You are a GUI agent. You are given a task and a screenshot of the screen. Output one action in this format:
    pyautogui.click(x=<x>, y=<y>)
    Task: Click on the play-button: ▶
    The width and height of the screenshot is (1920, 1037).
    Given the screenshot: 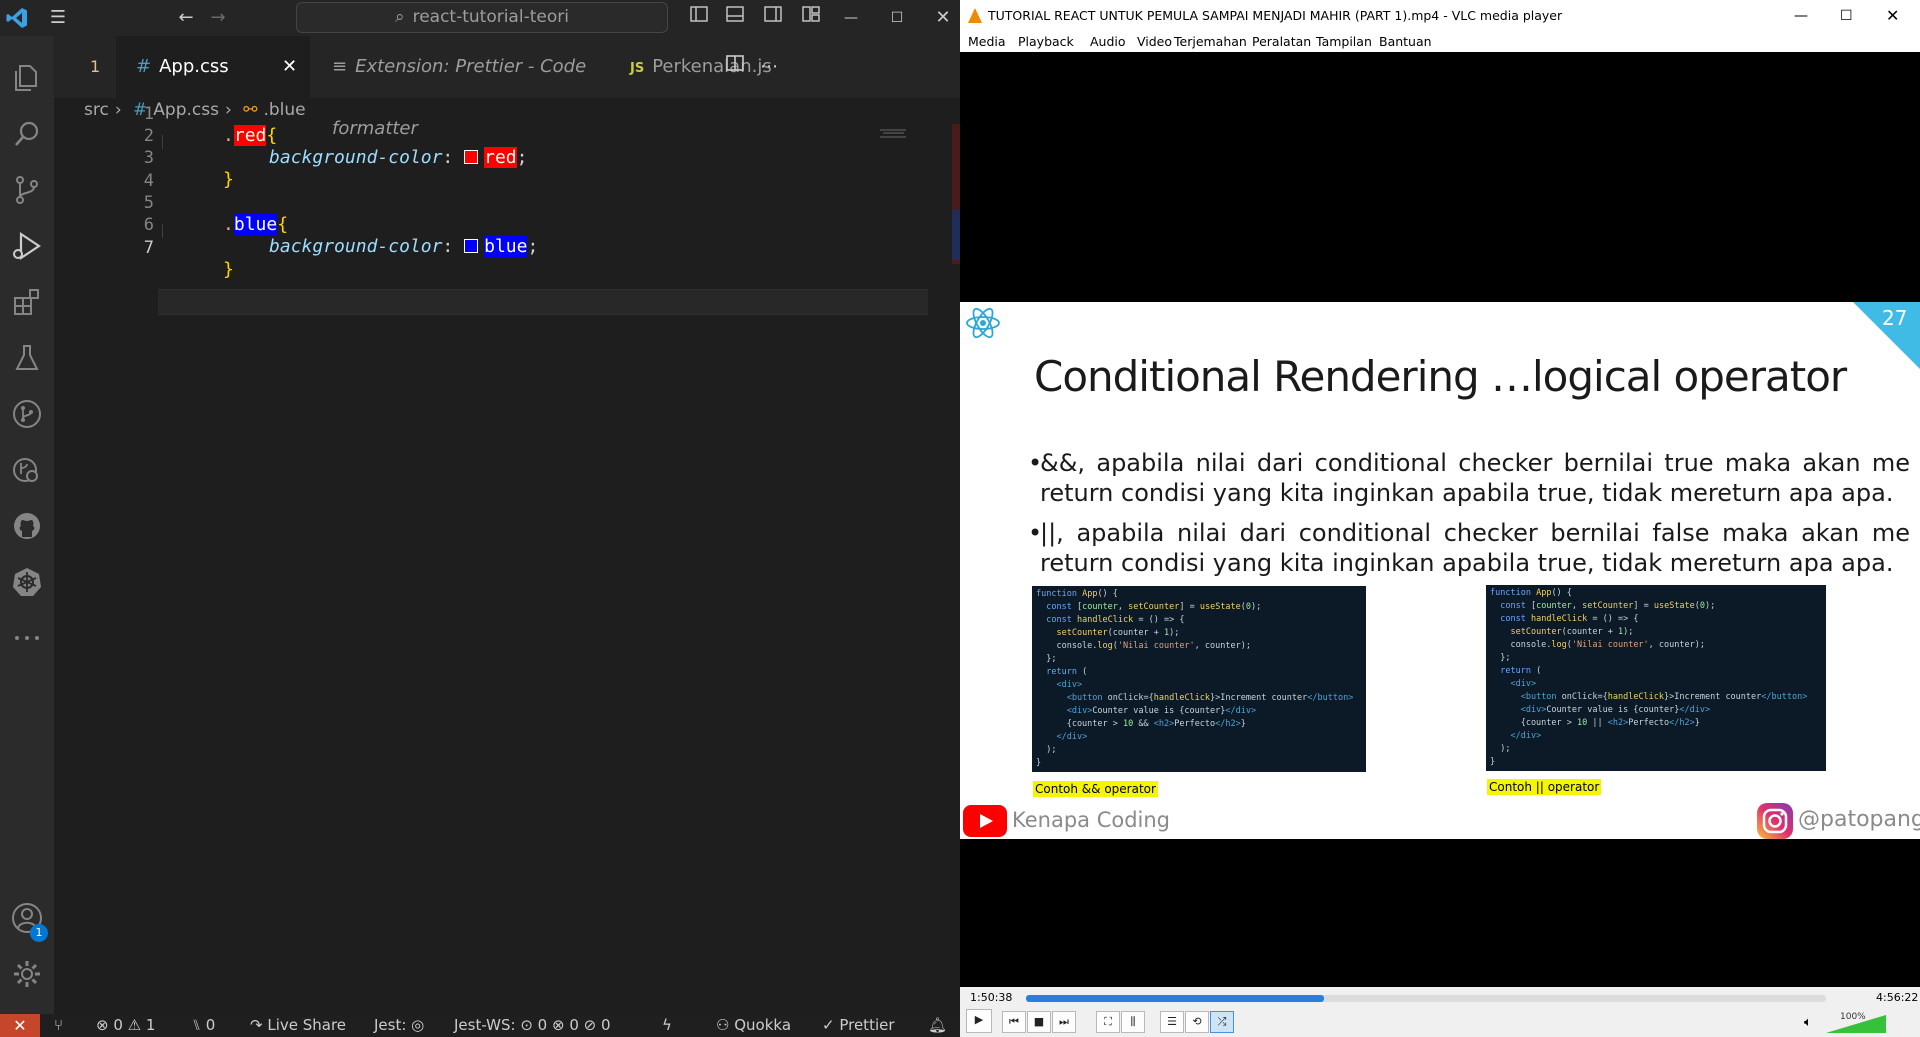 What is the action you would take?
    pyautogui.click(x=979, y=1021)
    